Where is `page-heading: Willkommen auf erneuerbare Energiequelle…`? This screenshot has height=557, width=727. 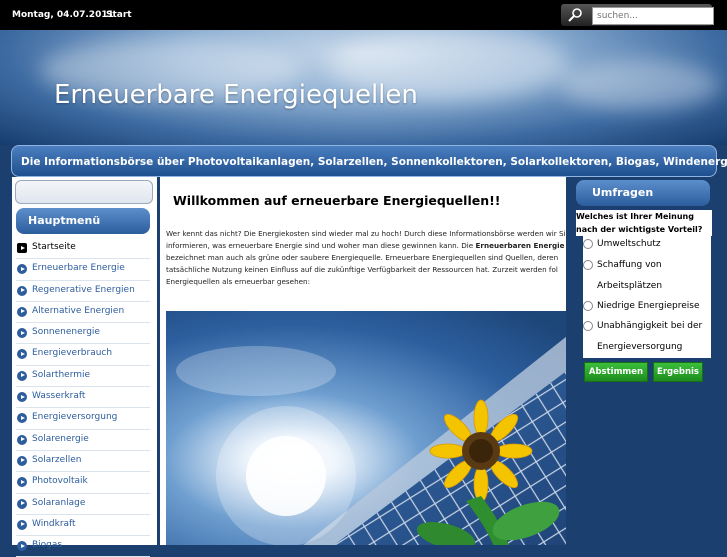 page-heading: Willkommen auf erneuerbare Energiequelle… is located at coordinates (337, 200).